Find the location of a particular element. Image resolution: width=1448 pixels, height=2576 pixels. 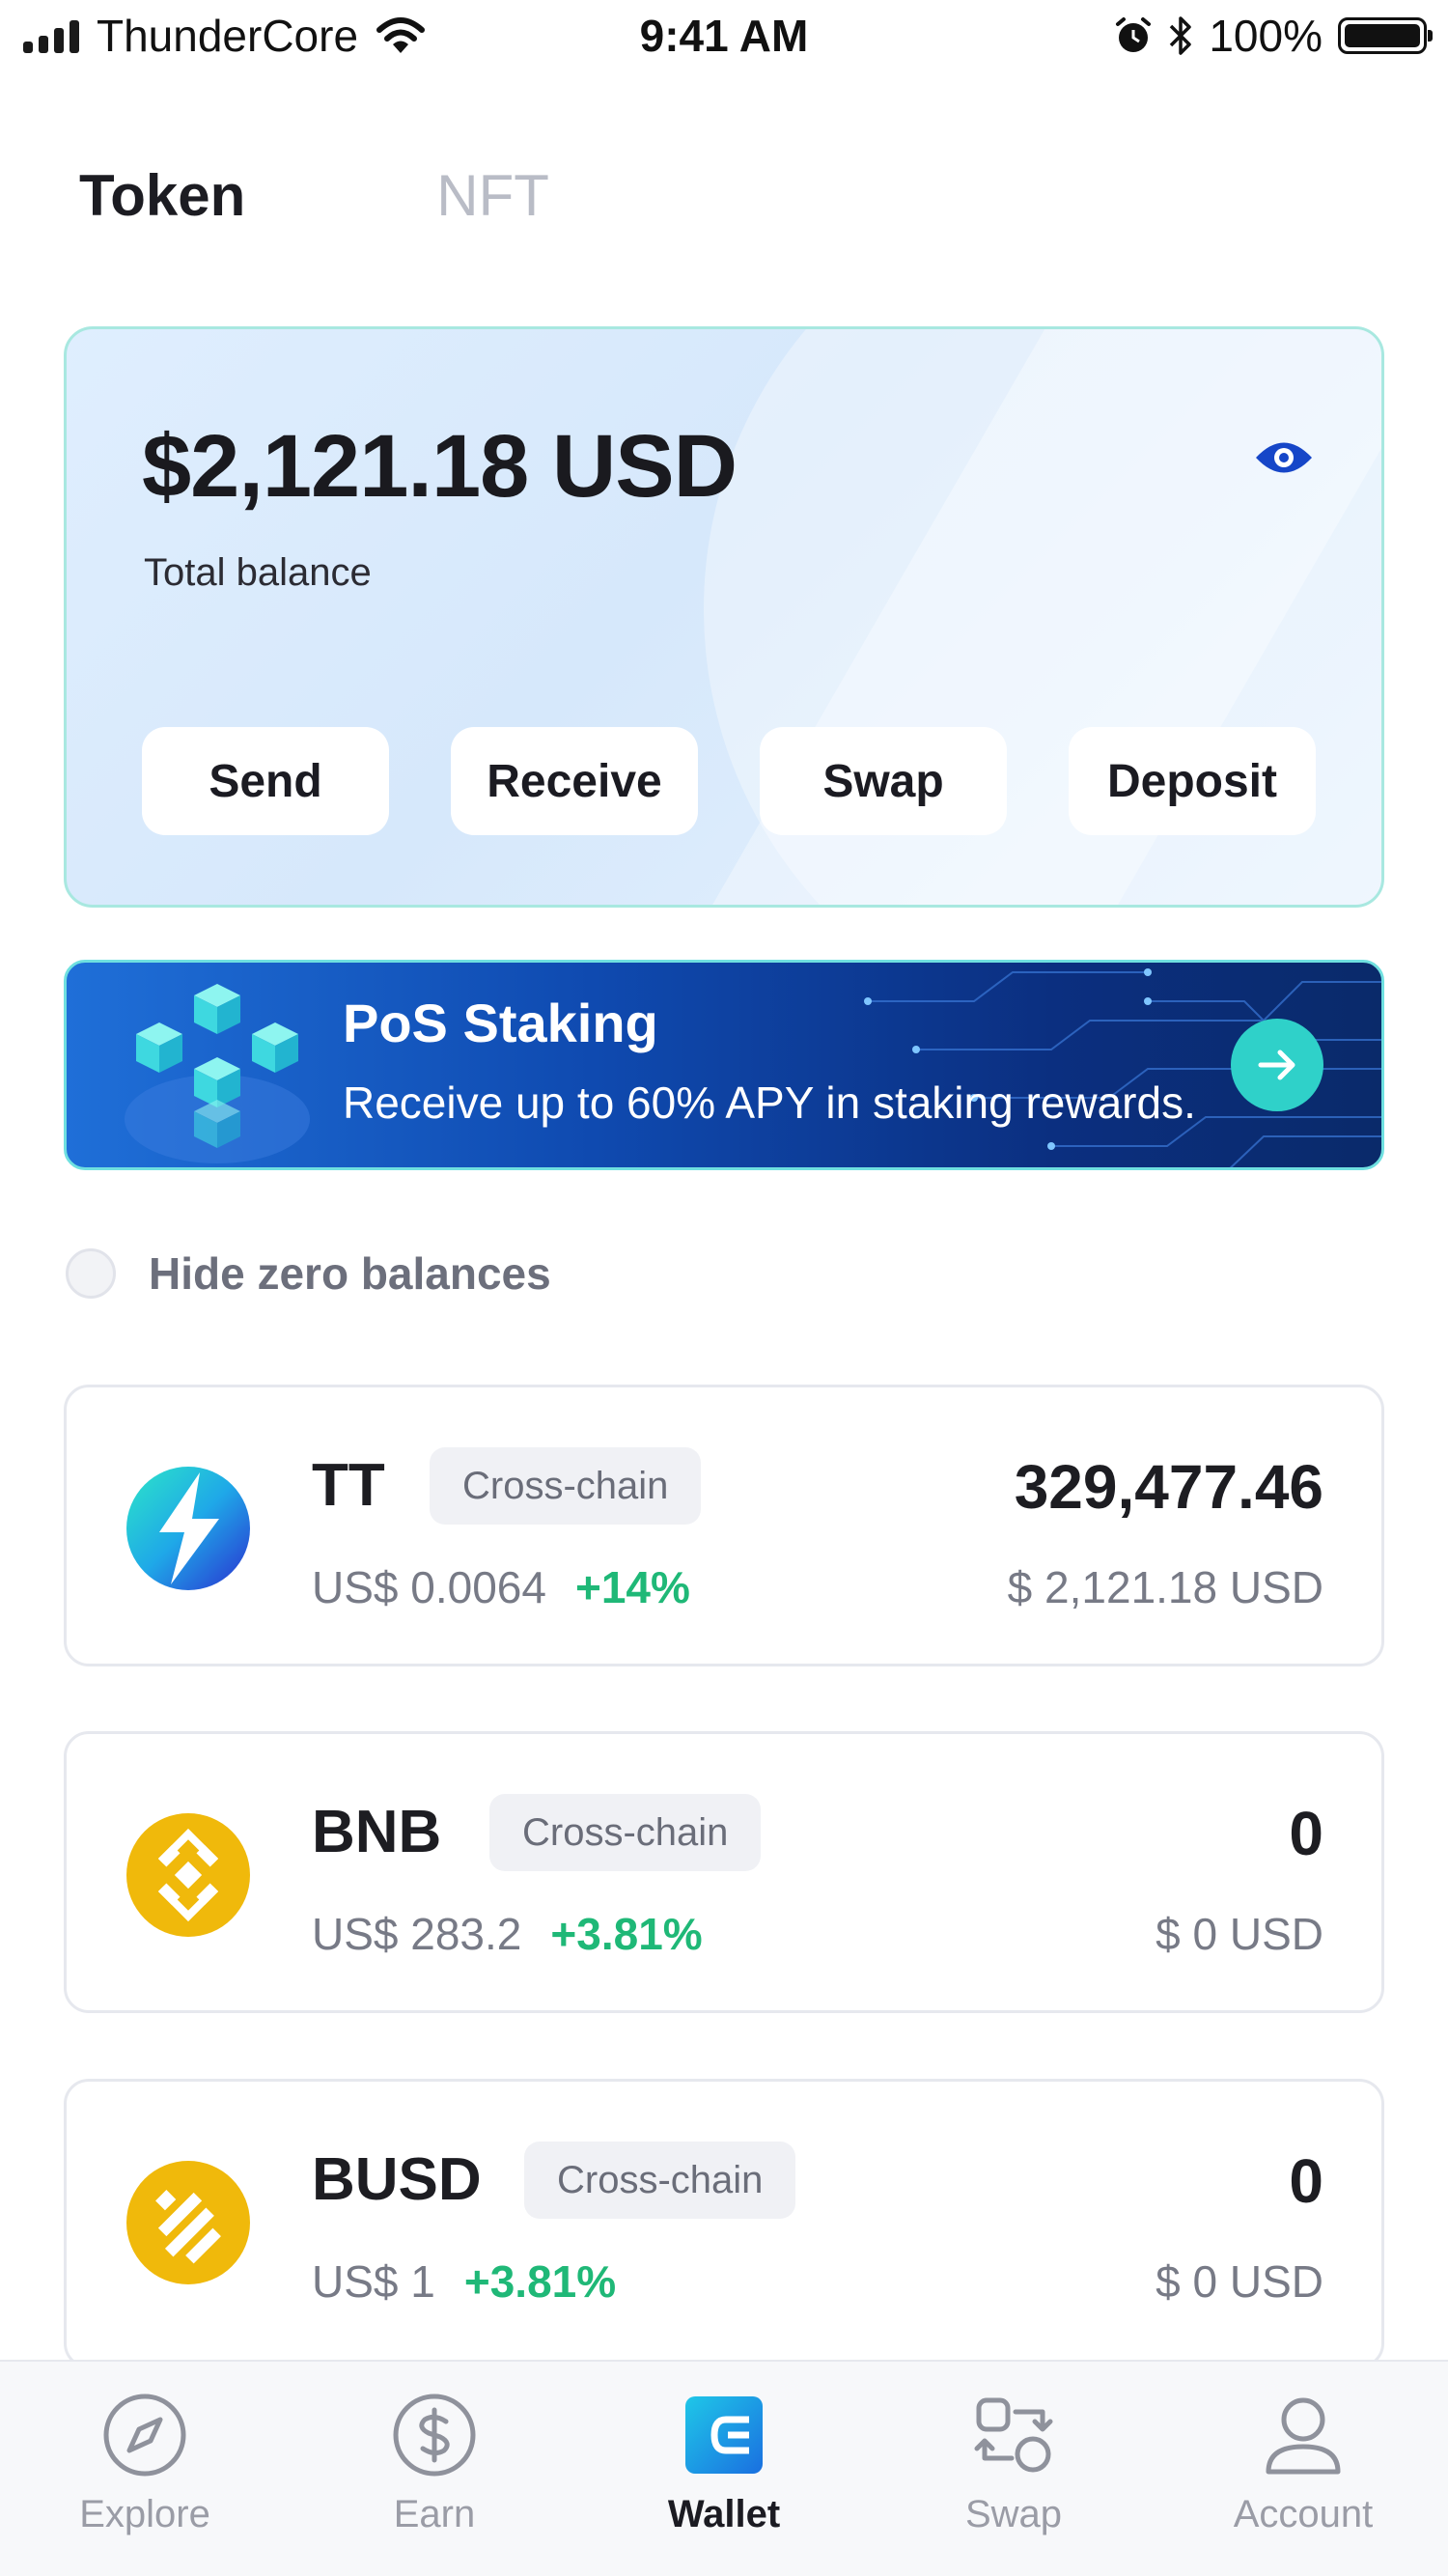

alarm-icon is located at coordinates (1134, 35).